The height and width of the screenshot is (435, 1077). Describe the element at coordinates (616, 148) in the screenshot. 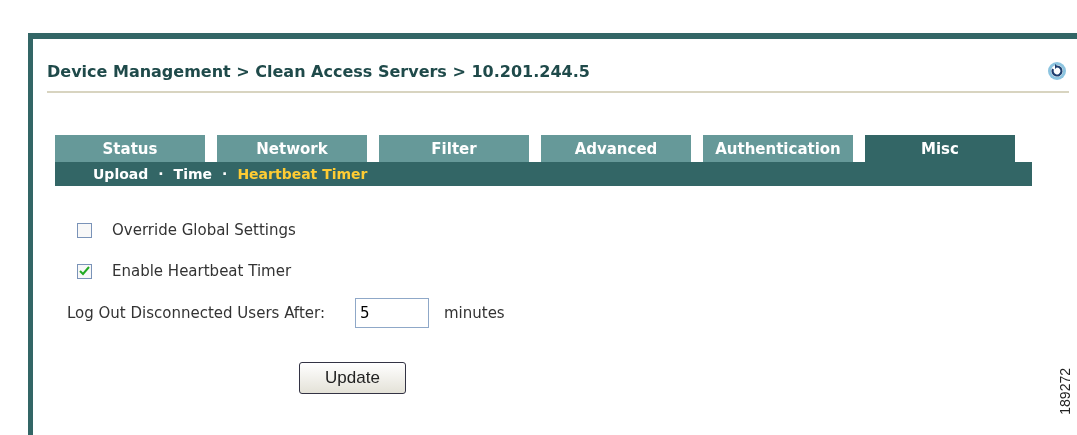

I see `tab: Advanced` at that location.